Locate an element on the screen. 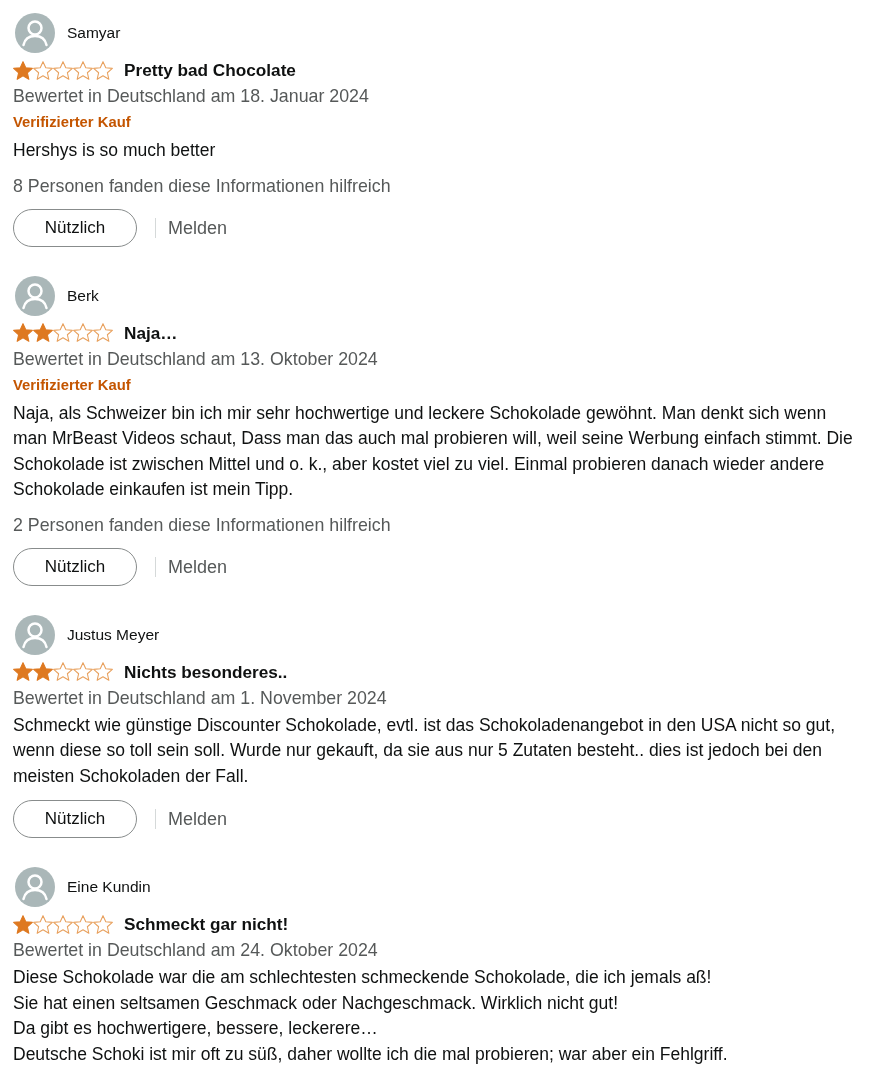 The width and height of the screenshot is (891, 1071). review-text: Schmeckt wie günstige Discounter Schokolade, evtl. ist das Schokoladenangebot in den USA nicht so gut, wenn diese so toll sein soll. Wurde nur gekauft, da sie aus nur 5 Zutaten besteht.. dies ist jedoch bei den meisten Schokoladen der Fall. is located at coordinates (424, 750).